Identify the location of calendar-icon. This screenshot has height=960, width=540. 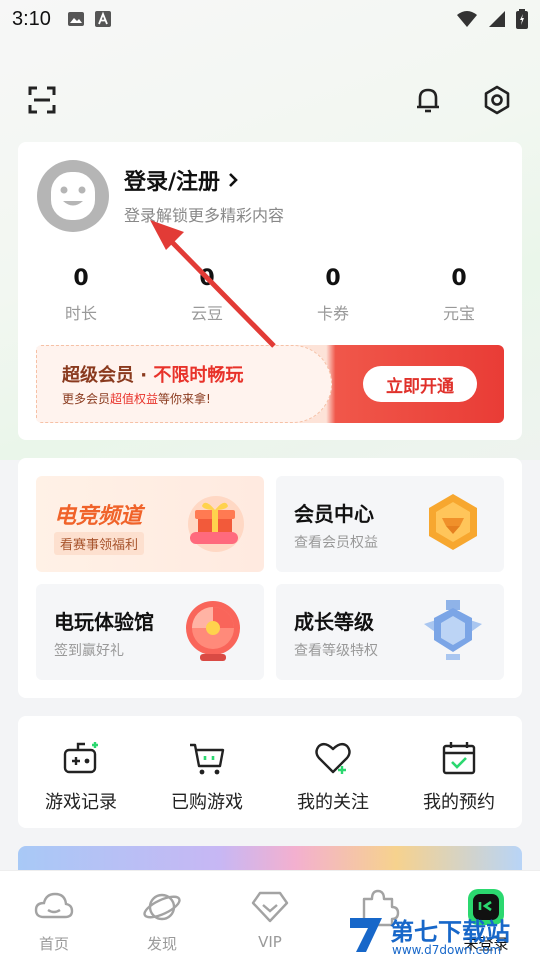
(459, 758).